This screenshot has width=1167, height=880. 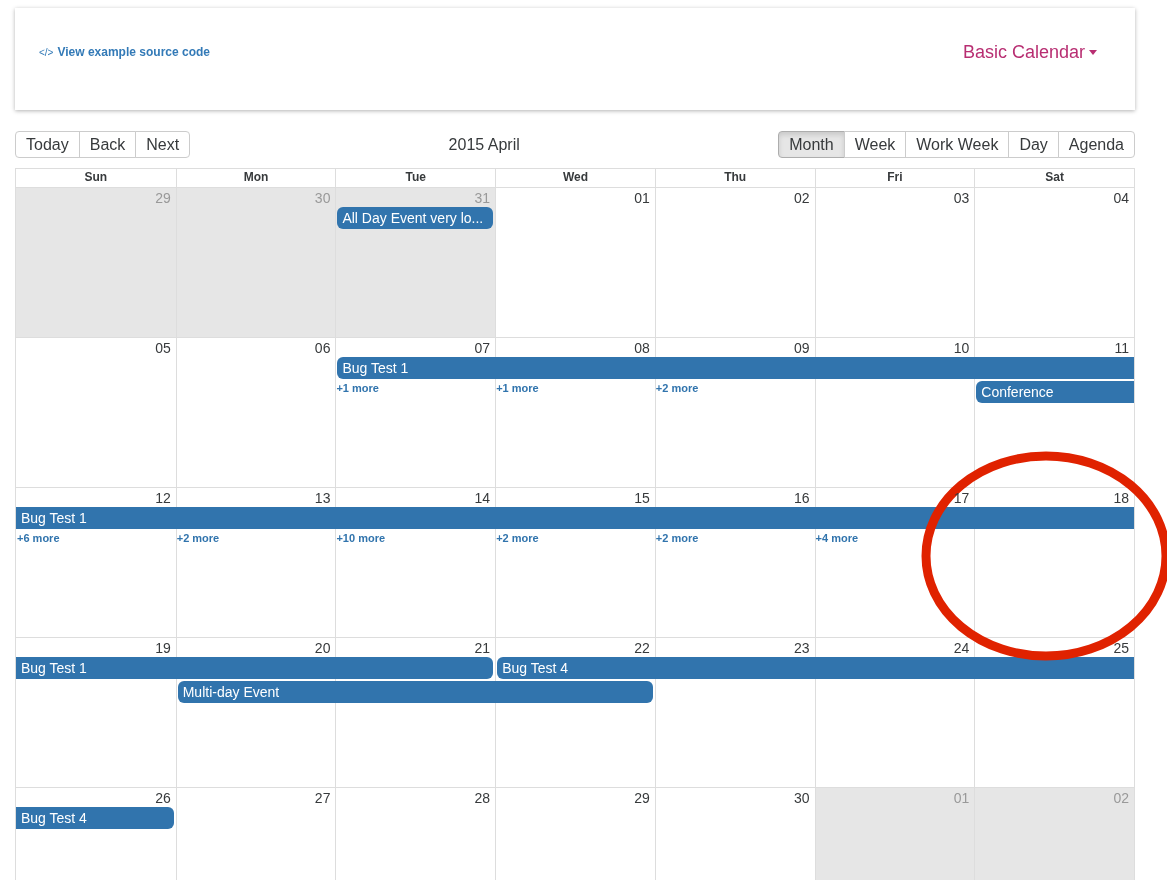 What do you see at coordinates (575, 178) in the screenshot?
I see `weekday-header: Wed` at bounding box center [575, 178].